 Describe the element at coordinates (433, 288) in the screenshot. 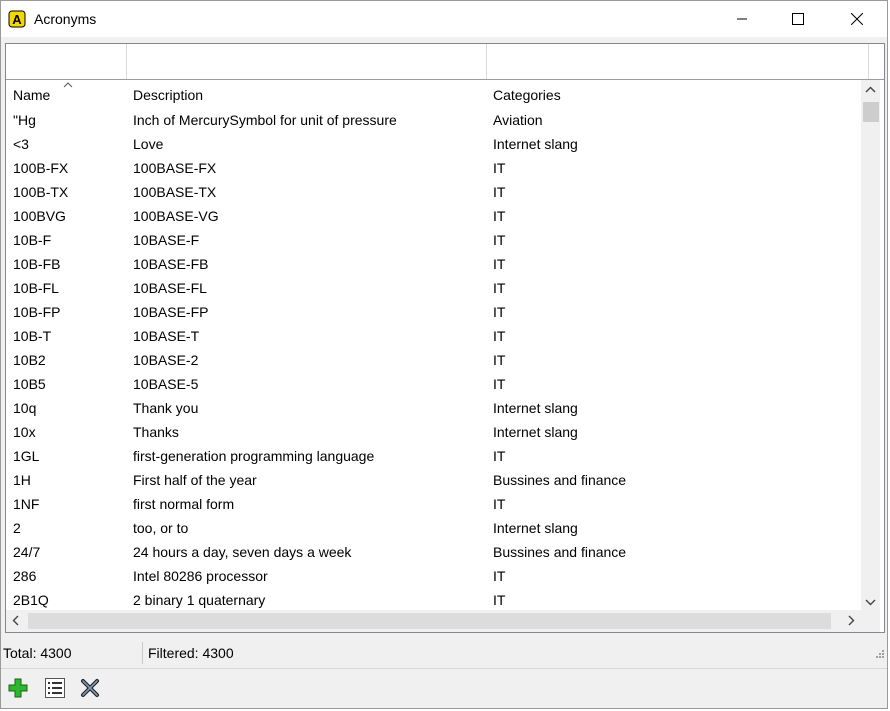

I see `table-row: 10B-FL 10BASE-FL IT` at that location.